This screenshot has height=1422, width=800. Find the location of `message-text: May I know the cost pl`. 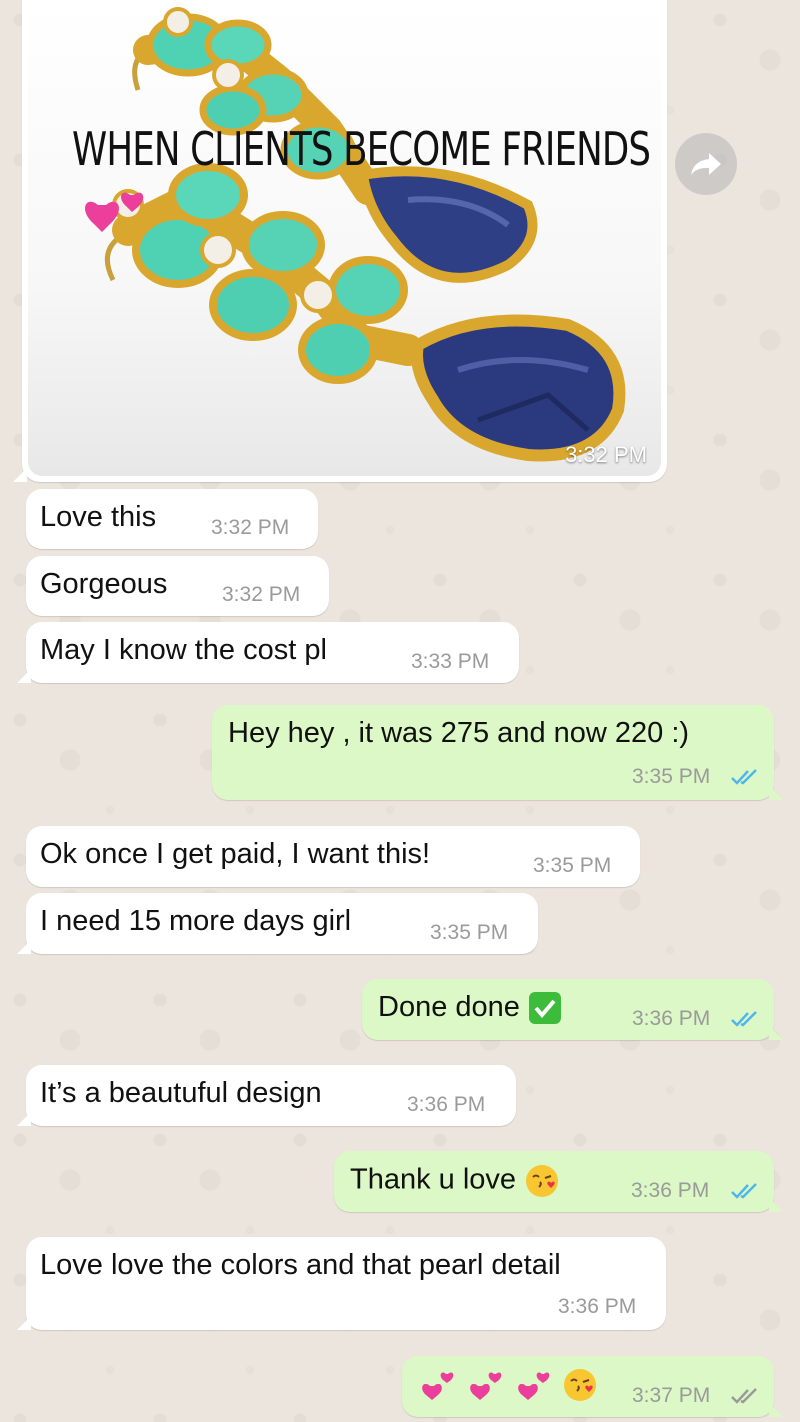

message-text: May I know the cost pl is located at coordinates (183, 650).